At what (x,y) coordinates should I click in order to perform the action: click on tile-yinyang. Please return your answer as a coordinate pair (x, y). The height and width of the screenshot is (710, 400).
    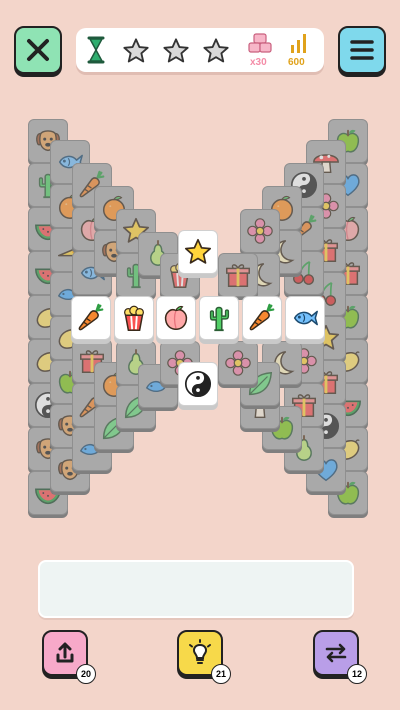
    Looking at the image, I should click on (198, 384).